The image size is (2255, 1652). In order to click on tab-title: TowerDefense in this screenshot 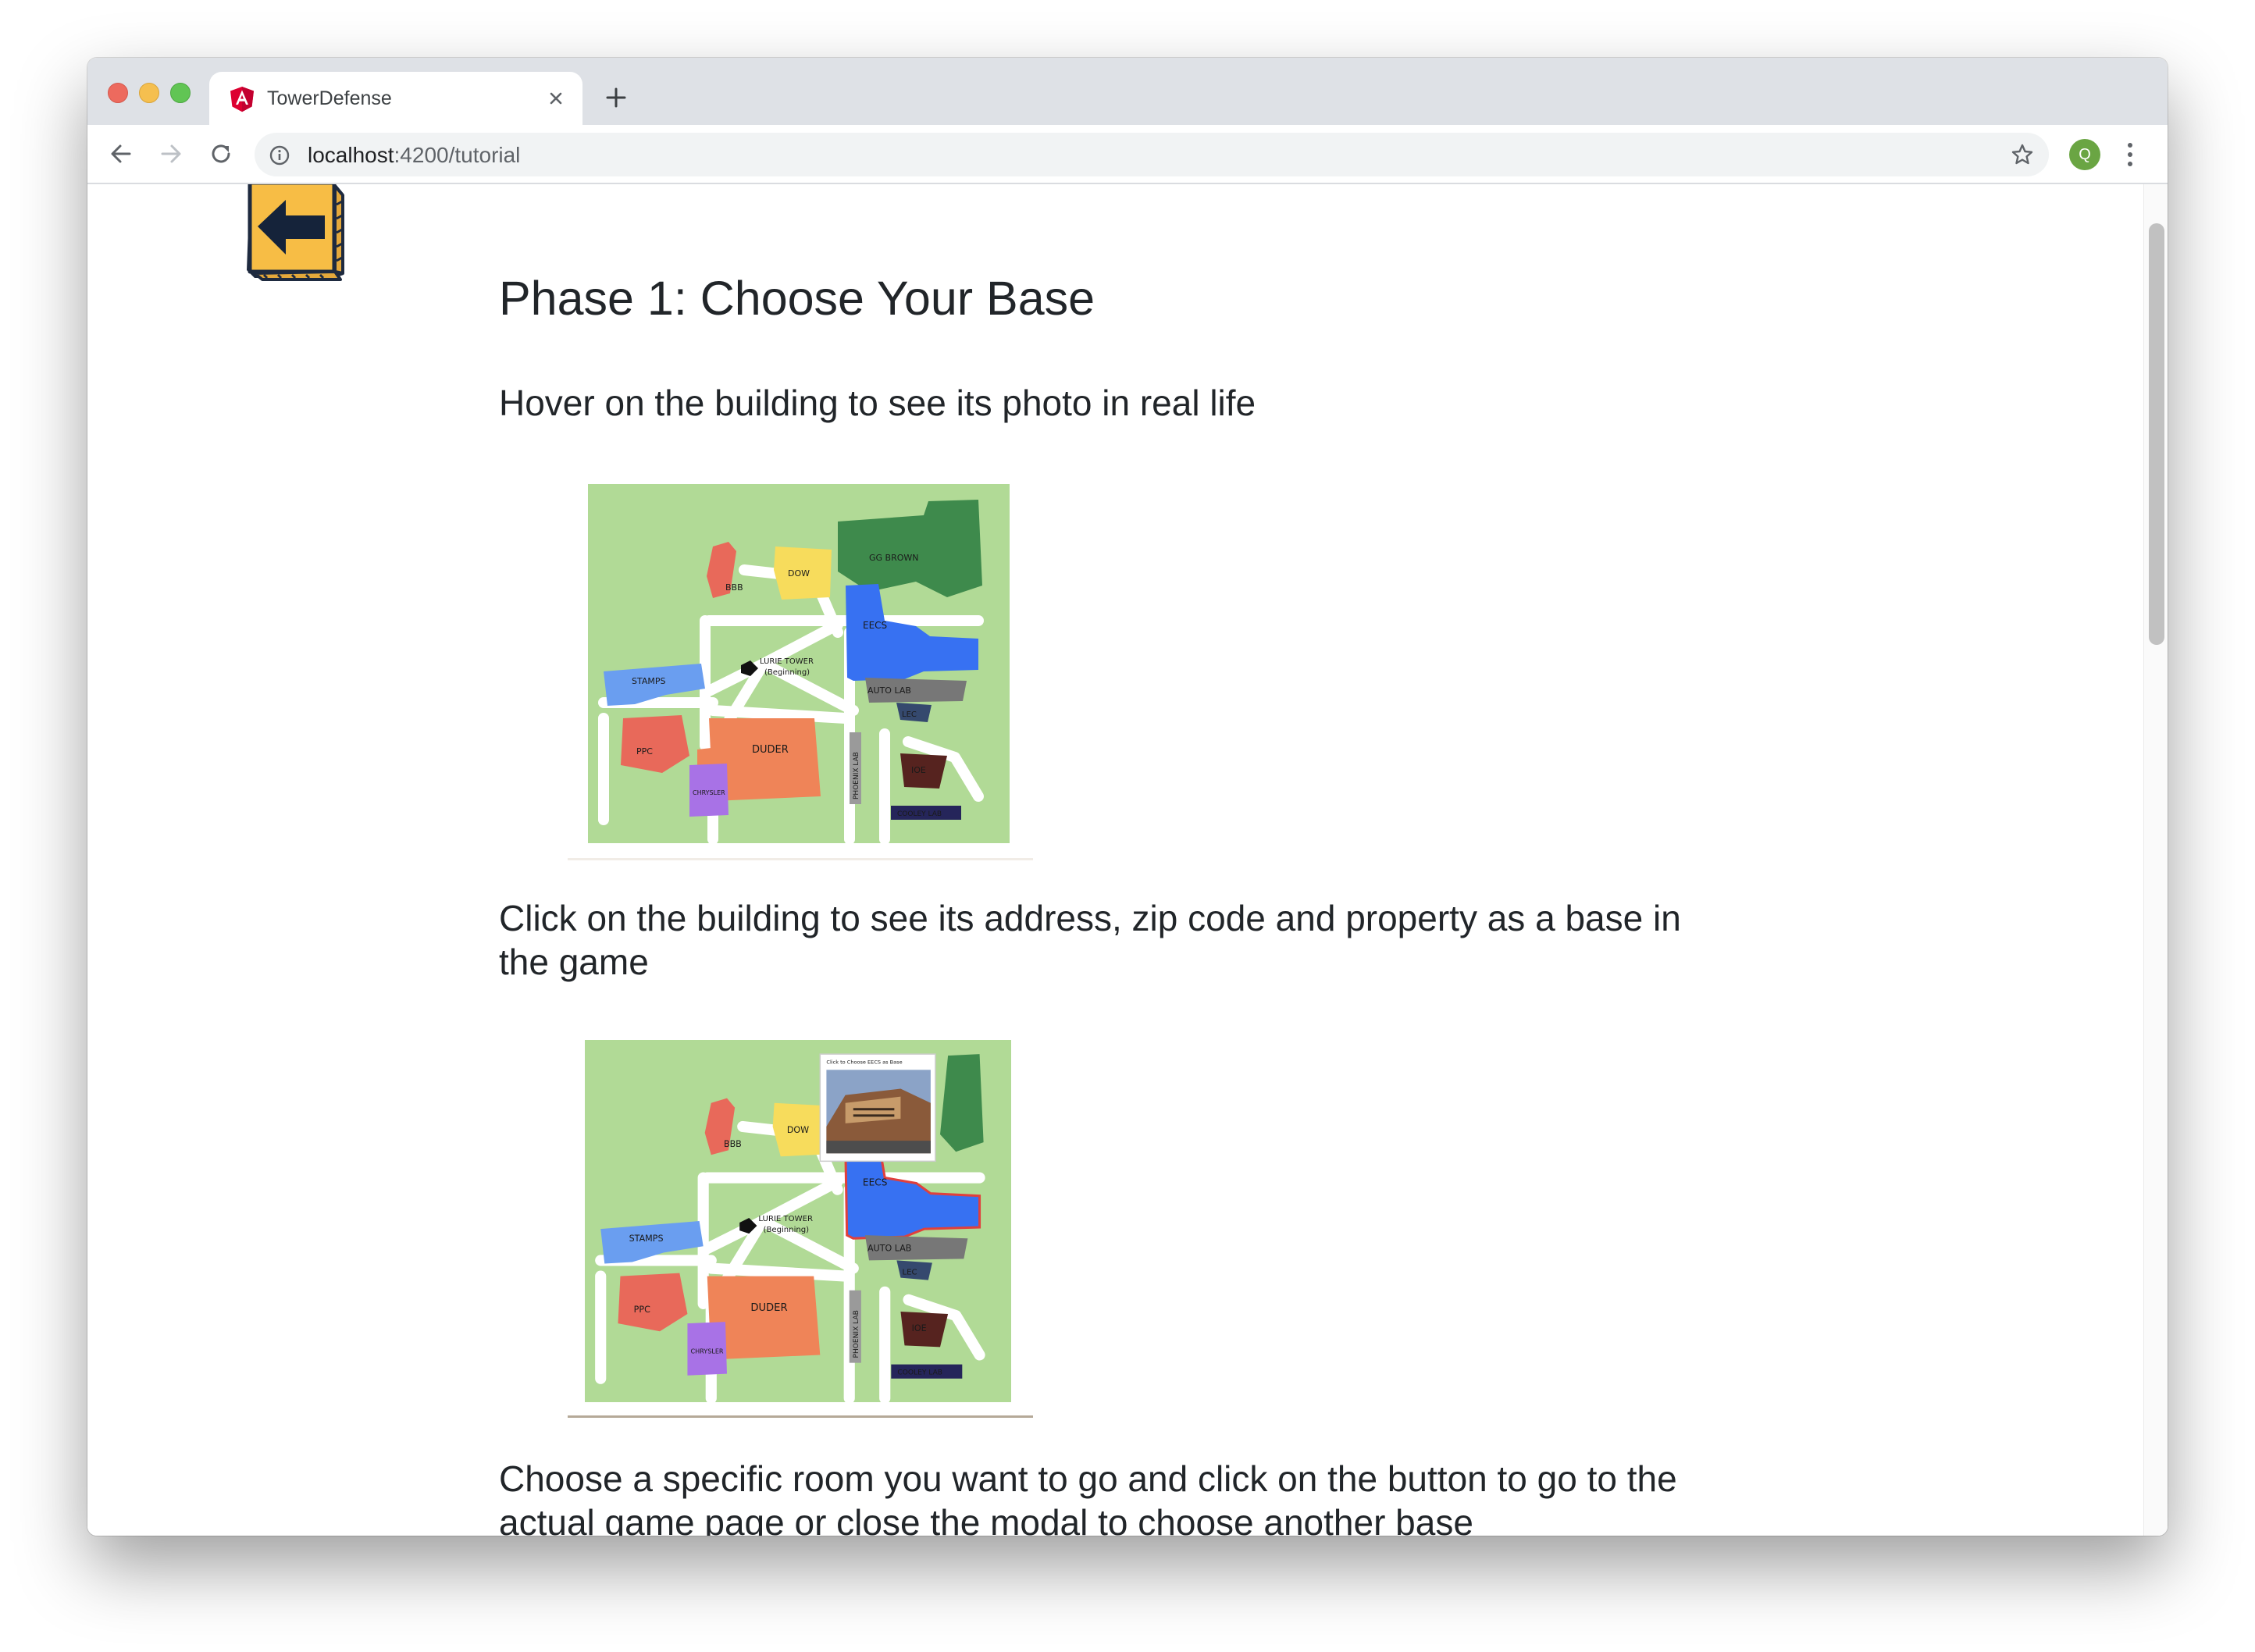, I will do `click(329, 98)`.